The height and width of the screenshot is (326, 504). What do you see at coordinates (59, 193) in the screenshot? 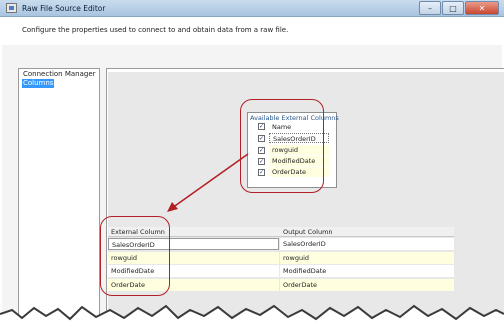
I see `nav-panel: Connection Manager Columns` at bounding box center [59, 193].